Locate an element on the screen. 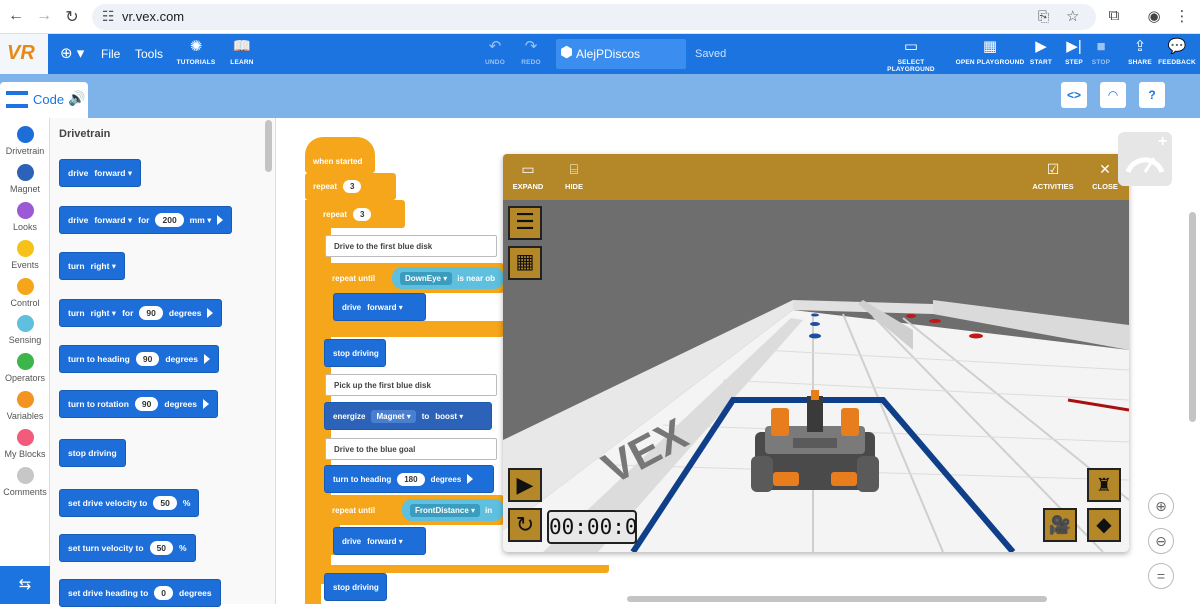 The width and height of the screenshot is (1200, 607). monitor-icon: ▭ is located at coordinates (911, 46).